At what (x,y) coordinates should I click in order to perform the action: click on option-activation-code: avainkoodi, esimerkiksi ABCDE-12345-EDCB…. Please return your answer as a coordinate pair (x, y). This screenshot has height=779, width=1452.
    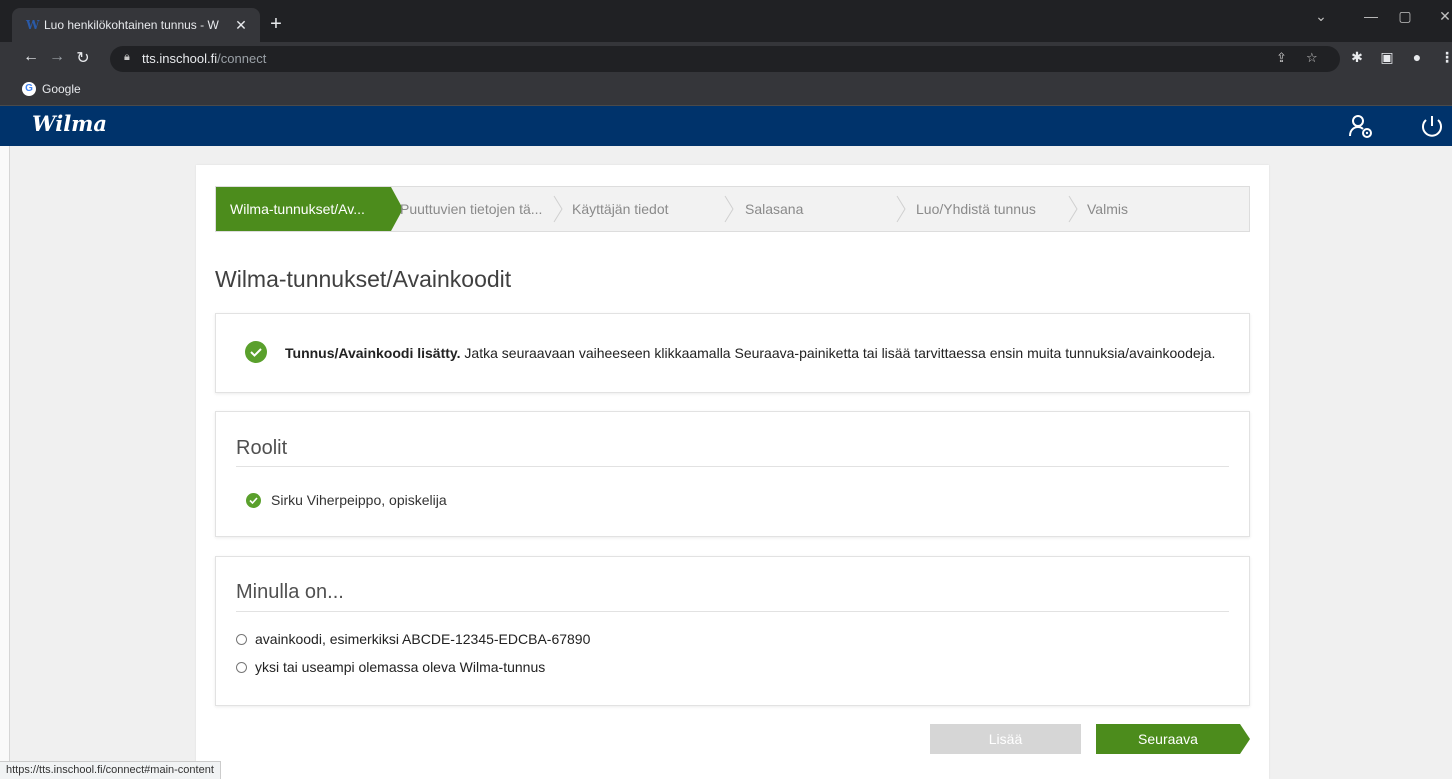
    Looking at the image, I should click on (413, 639).